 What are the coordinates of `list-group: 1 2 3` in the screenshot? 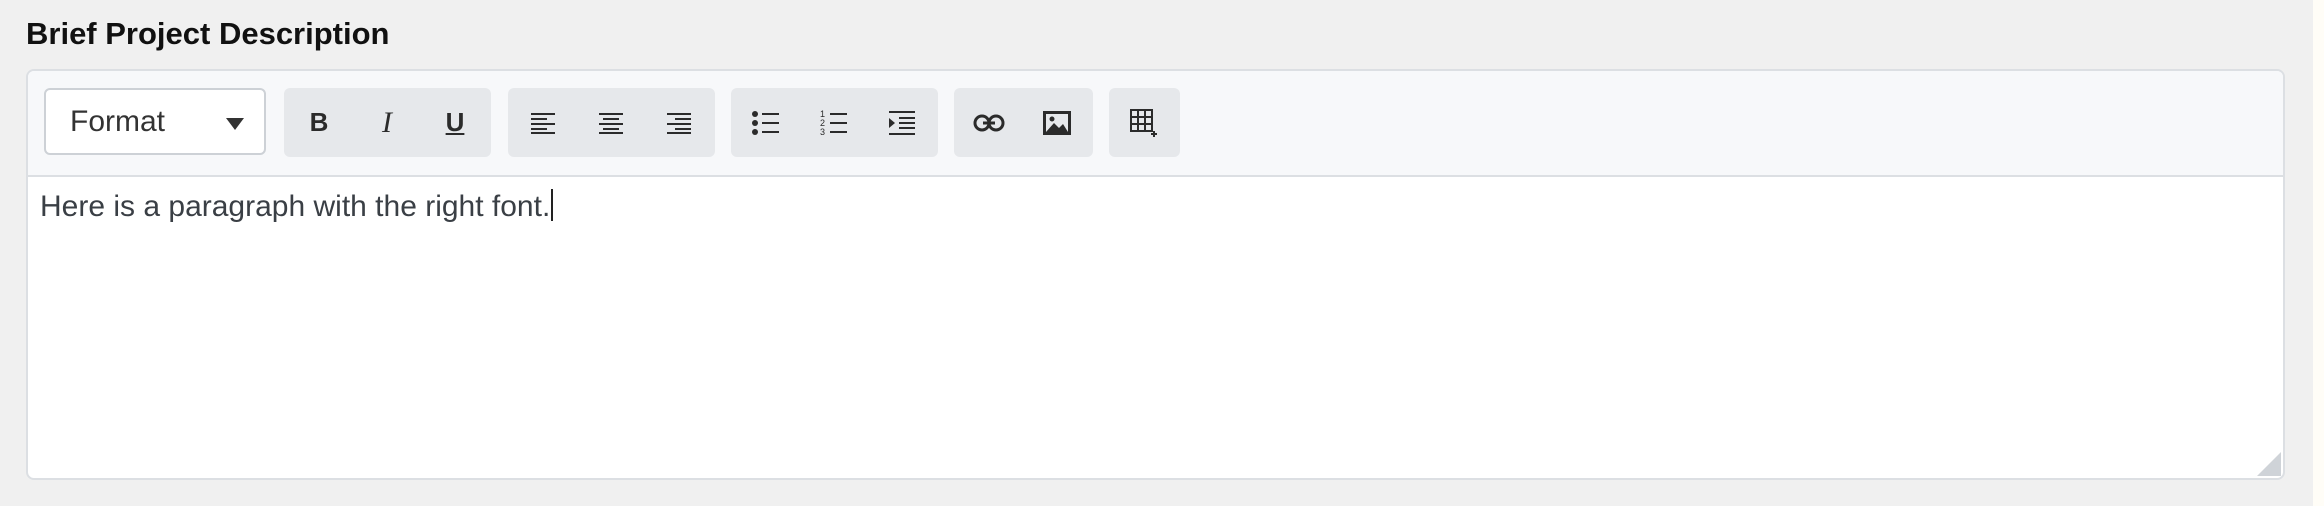 It's located at (834, 122).